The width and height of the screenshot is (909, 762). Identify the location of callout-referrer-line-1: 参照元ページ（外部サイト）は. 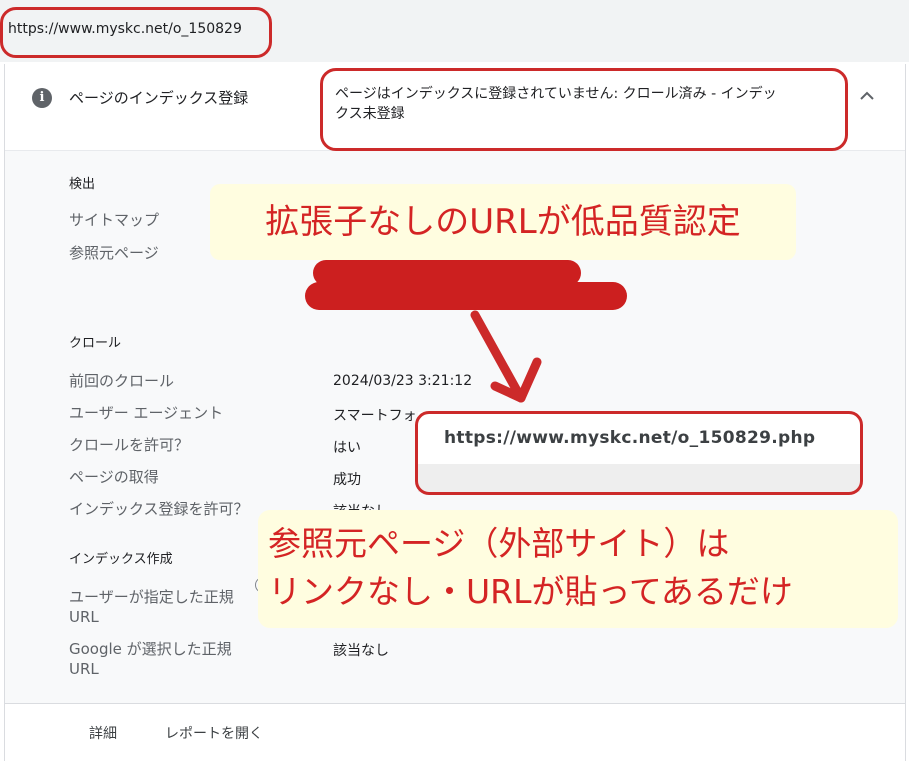
(499, 543).